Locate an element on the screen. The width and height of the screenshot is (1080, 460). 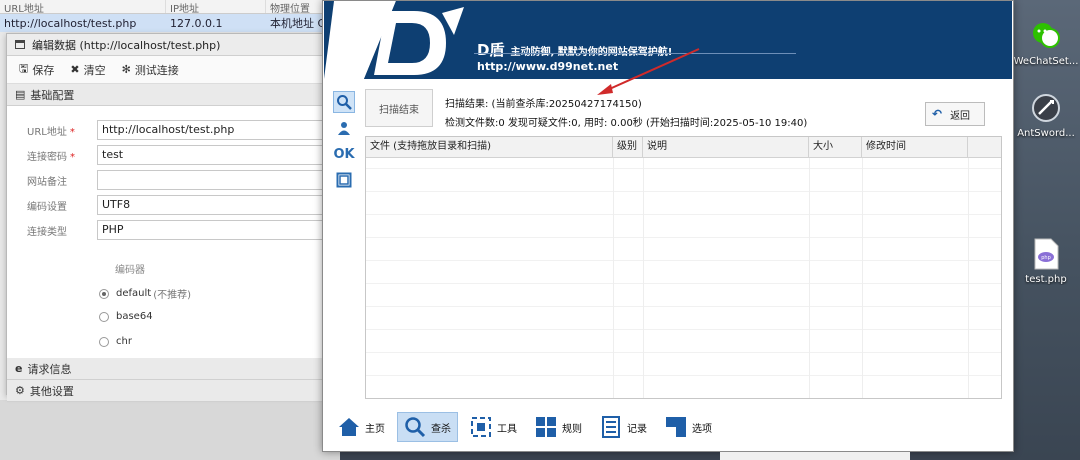
nav-rules: 规则 is located at coordinates (558, 427).